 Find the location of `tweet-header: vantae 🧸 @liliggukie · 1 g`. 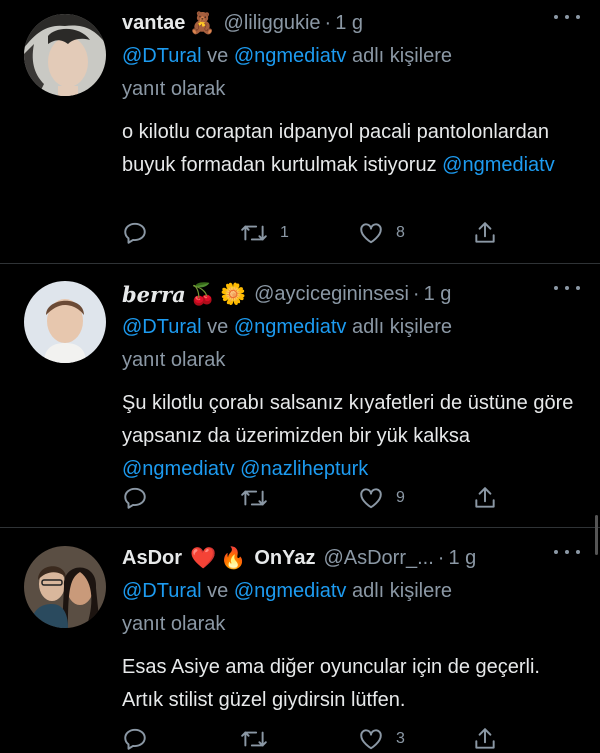

tweet-header: vantae 🧸 @liliggukie · 1 g is located at coordinates (243, 23).